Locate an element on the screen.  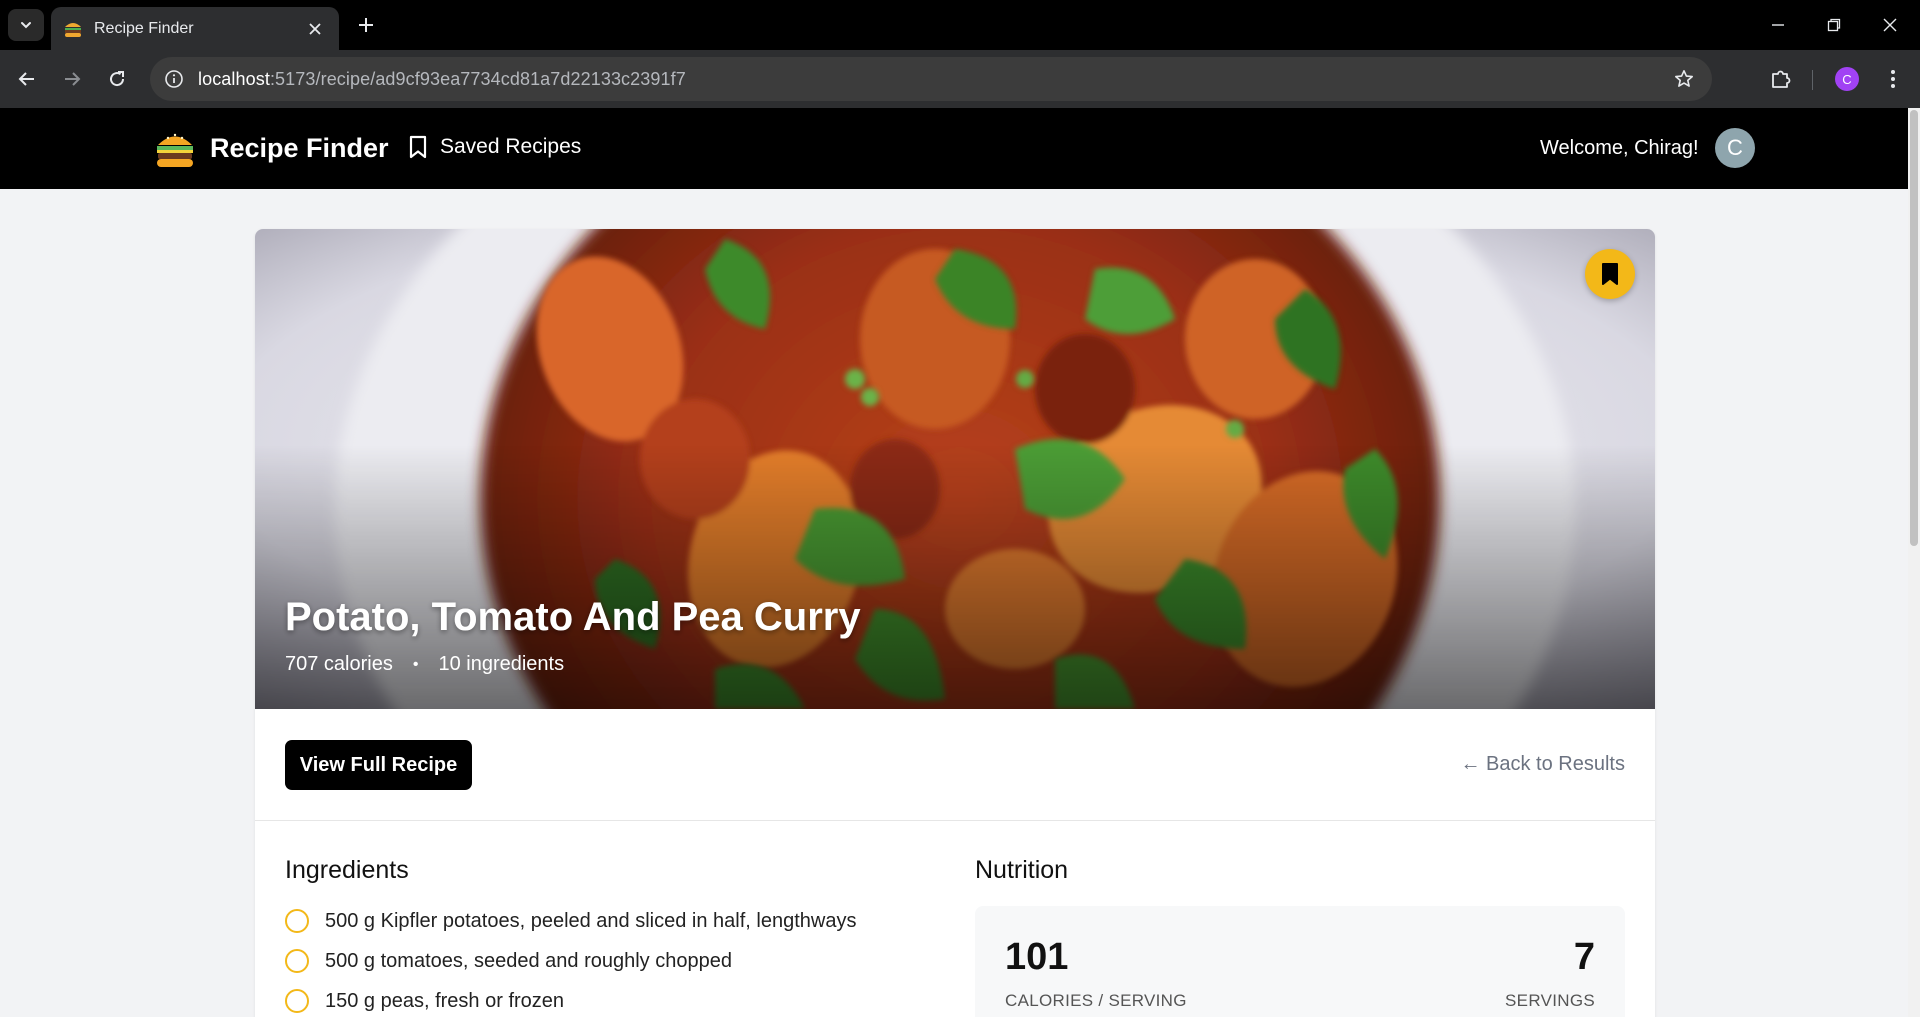
brand-link: Recipe Finder is located at coordinates (272, 148).